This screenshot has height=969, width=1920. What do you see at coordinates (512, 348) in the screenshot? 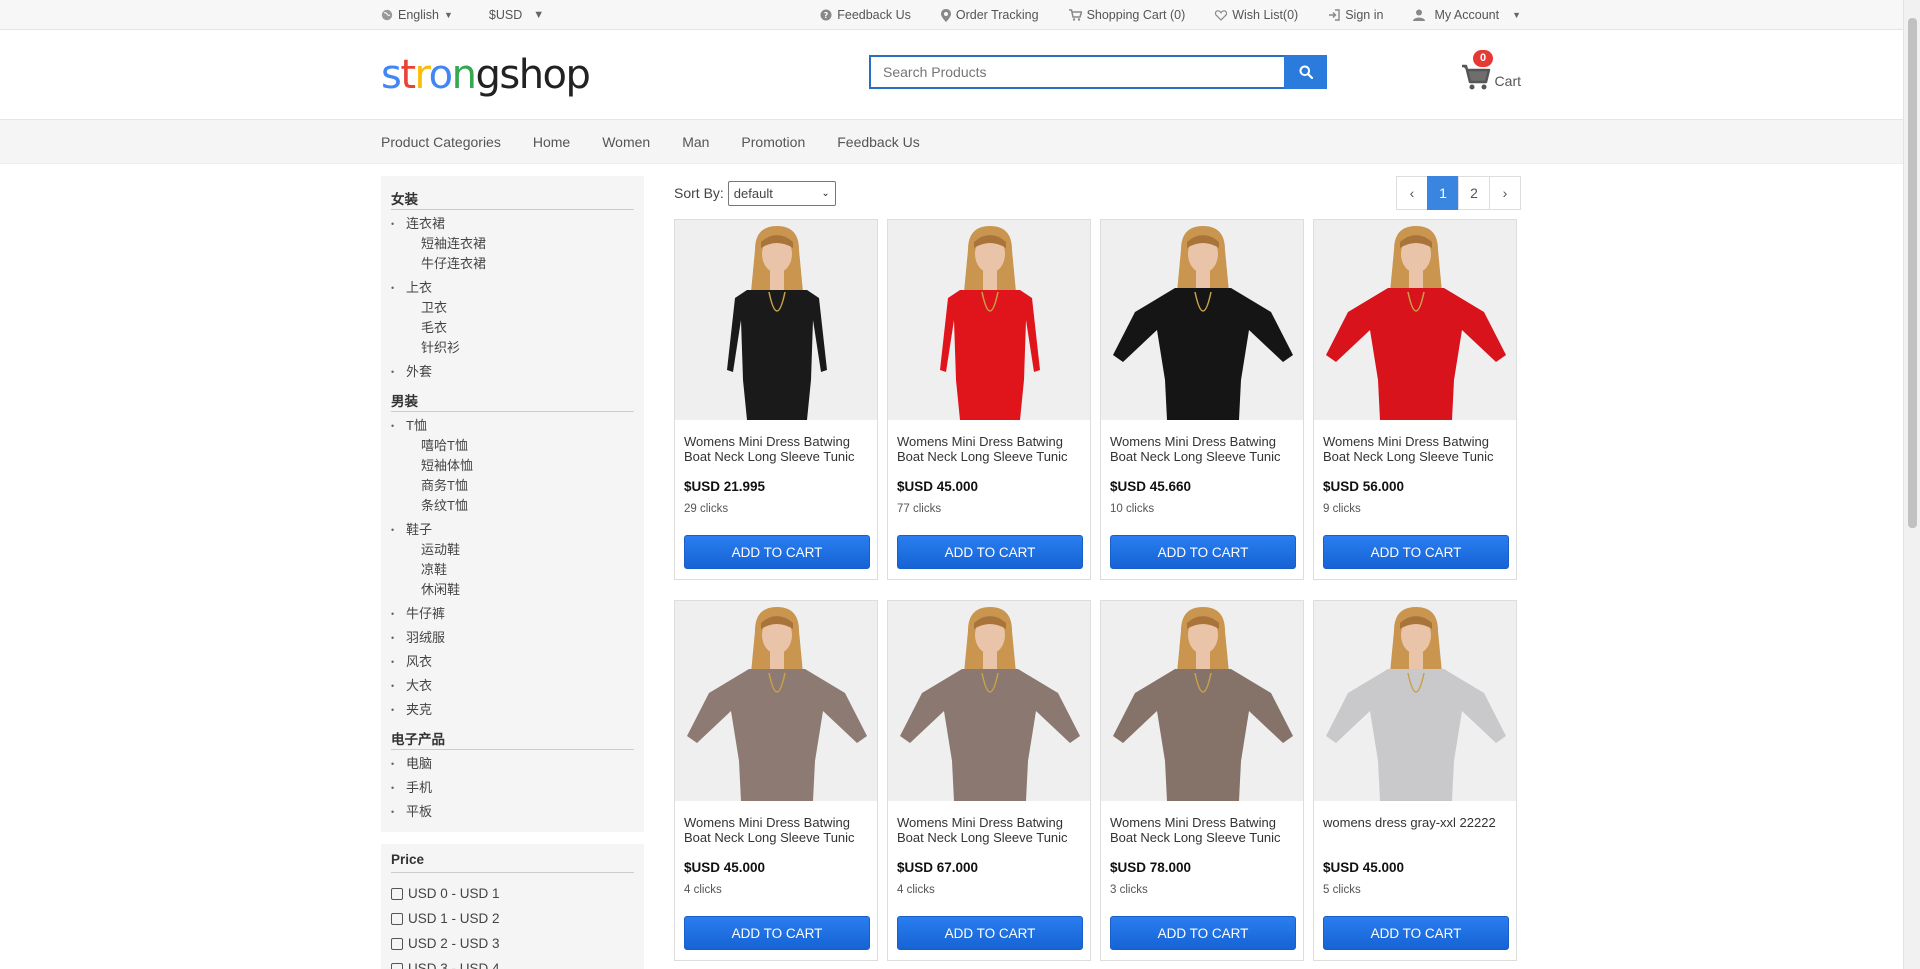
I see `subcategory-item: 针织衫` at bounding box center [512, 348].